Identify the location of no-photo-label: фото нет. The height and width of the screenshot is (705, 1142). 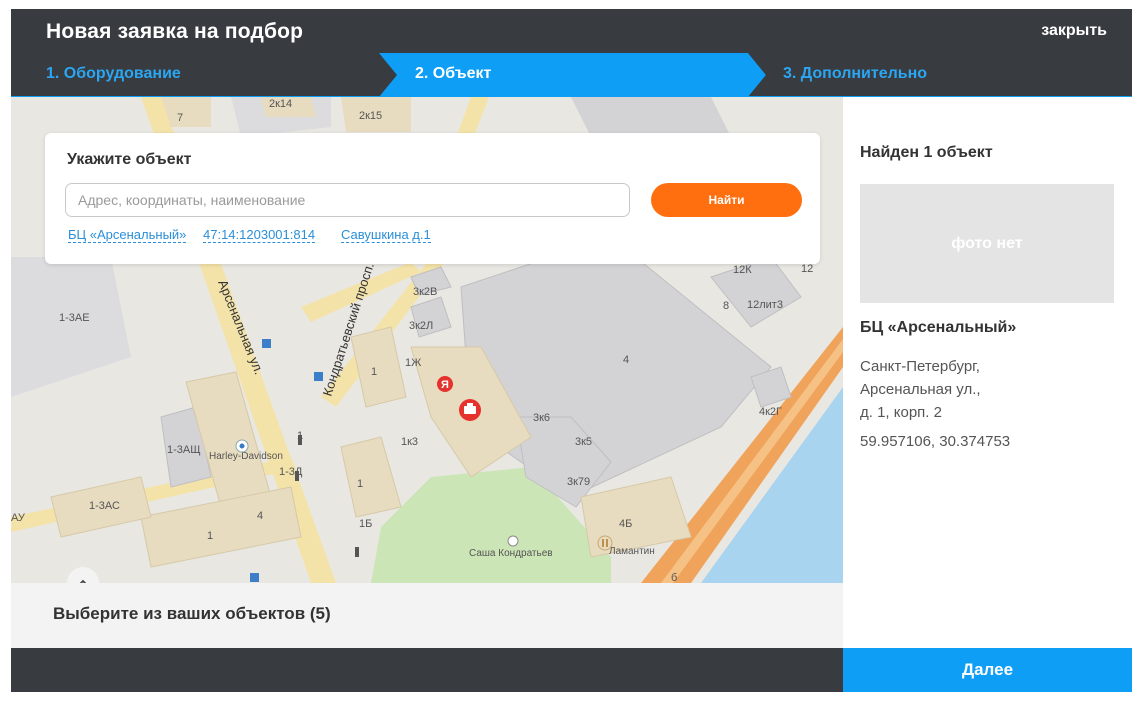
(987, 243).